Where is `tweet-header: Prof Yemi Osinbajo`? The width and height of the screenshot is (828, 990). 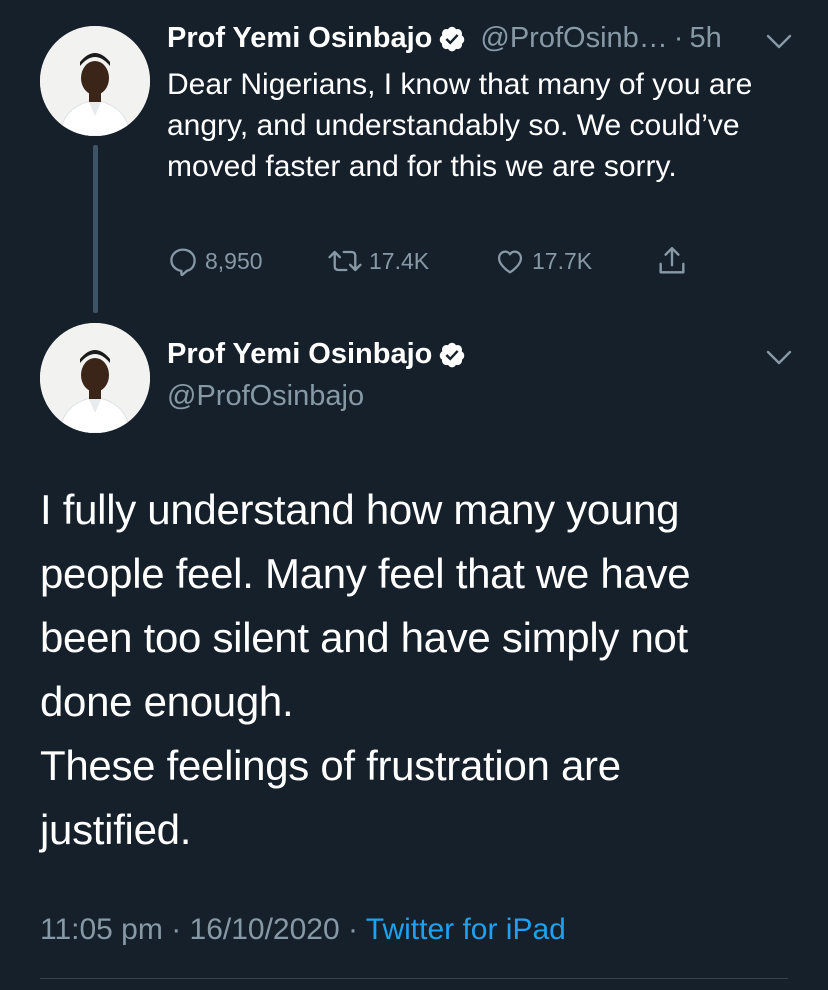 tweet-header: Prof Yemi Osinbajo is located at coordinates (316, 354).